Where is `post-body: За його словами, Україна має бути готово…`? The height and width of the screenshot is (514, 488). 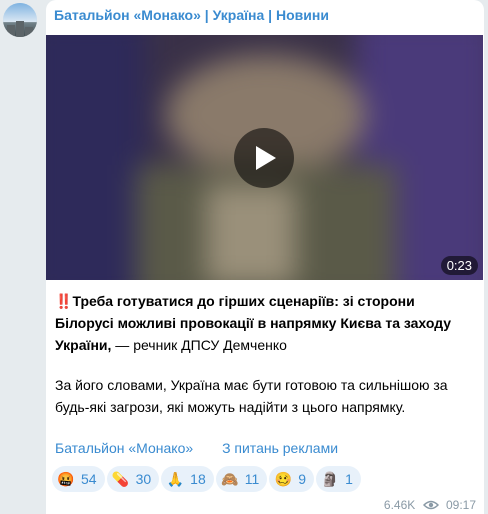
post-body: За його словами, Україна має бути готово… is located at coordinates (251, 396).